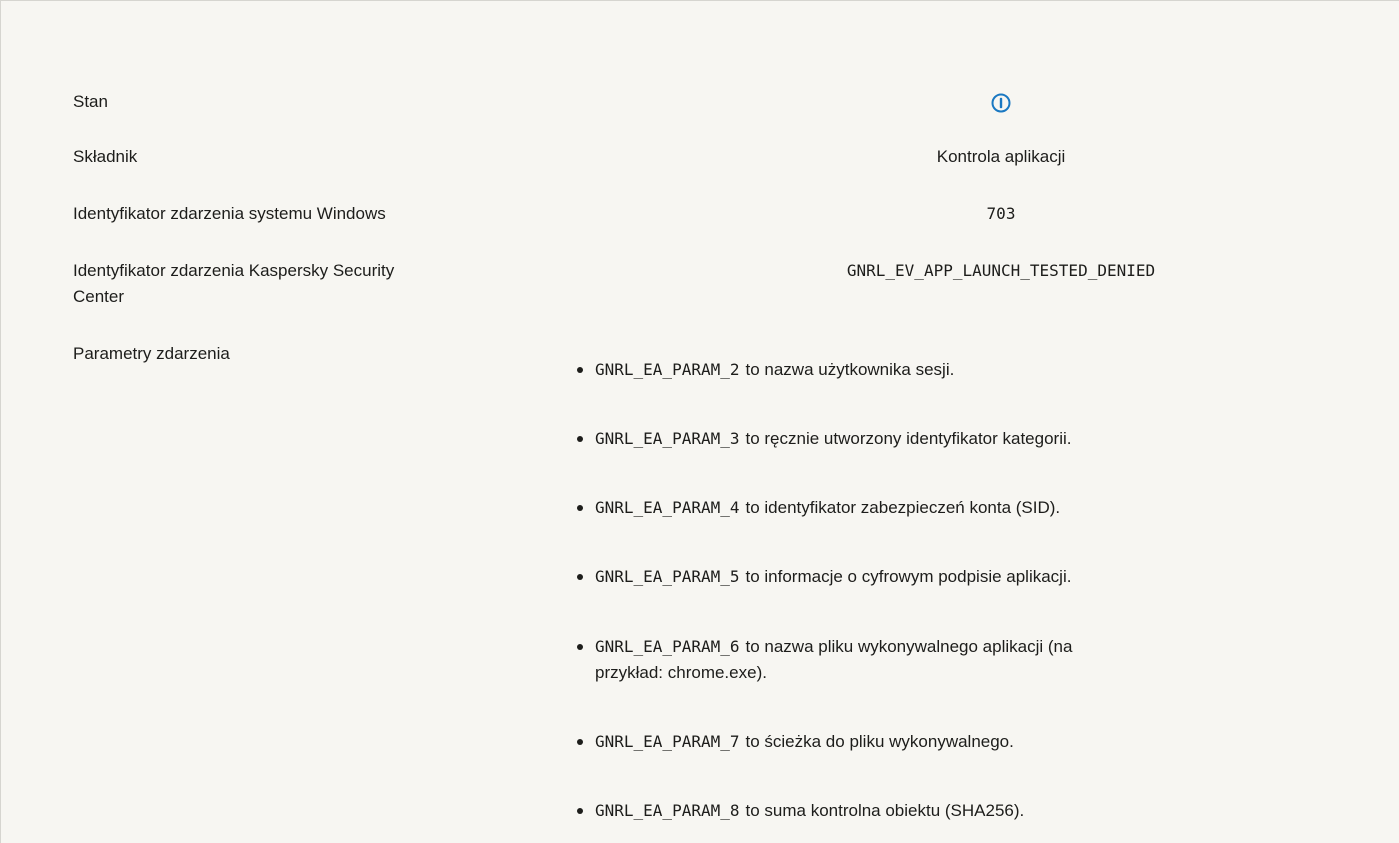 The width and height of the screenshot is (1399, 843). What do you see at coordinates (151, 353) in the screenshot?
I see `event-params-label: Parametry zdarzenia` at bounding box center [151, 353].